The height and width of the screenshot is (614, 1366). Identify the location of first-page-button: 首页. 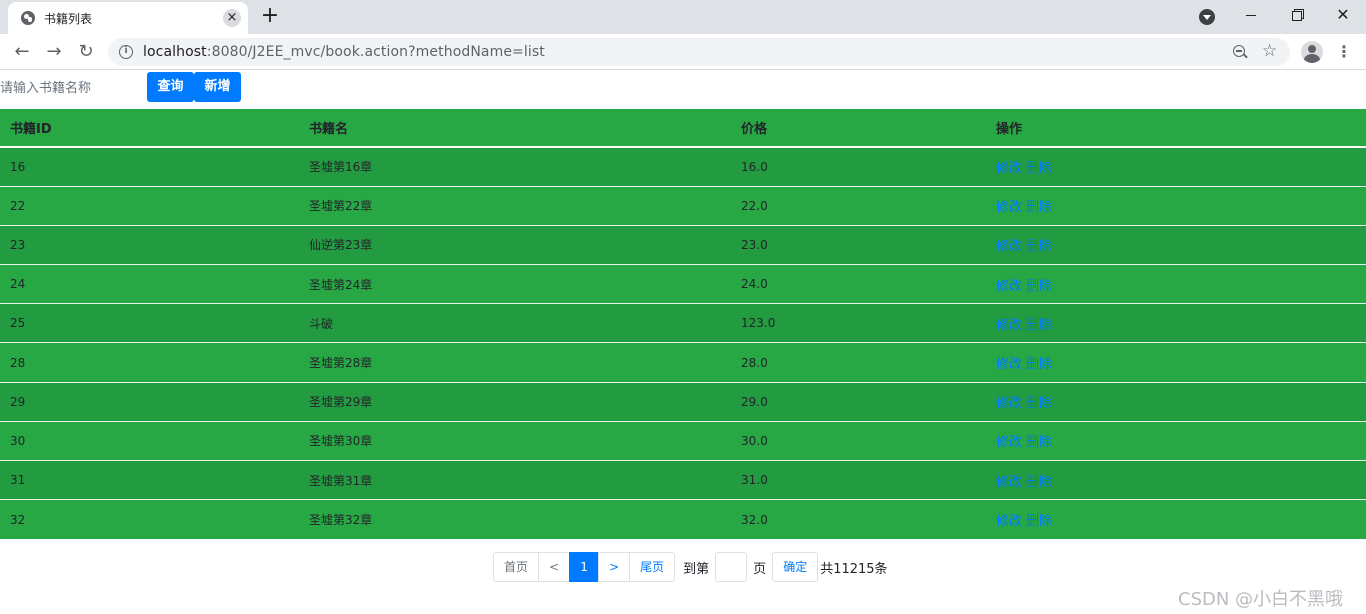
(516, 567).